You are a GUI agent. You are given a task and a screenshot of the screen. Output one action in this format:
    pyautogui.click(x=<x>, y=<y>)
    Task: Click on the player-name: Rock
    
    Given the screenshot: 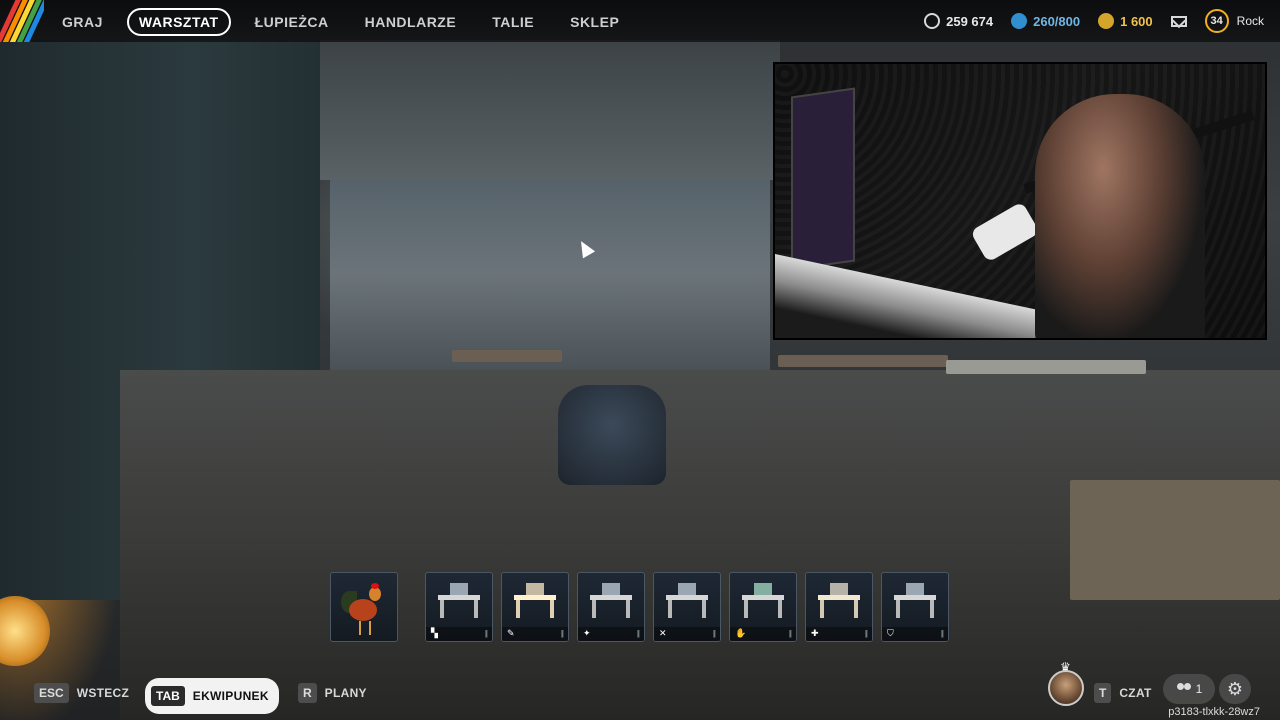 What is the action you would take?
    pyautogui.click(x=1250, y=21)
    